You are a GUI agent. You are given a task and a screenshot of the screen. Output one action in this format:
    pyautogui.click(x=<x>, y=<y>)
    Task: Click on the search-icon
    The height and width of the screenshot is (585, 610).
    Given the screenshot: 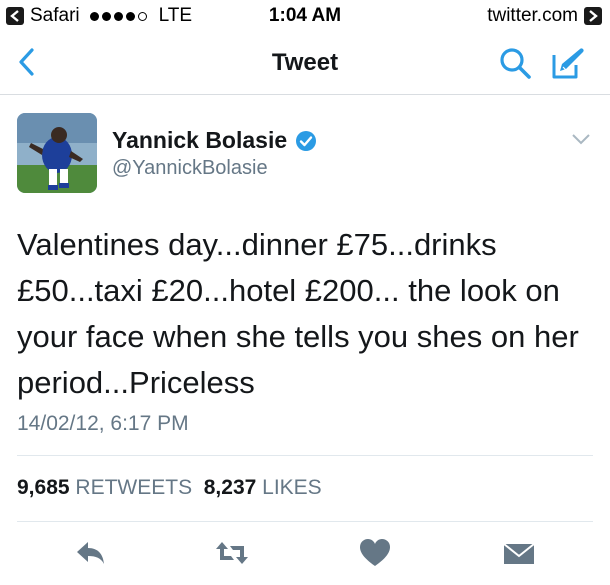 What is the action you would take?
    pyautogui.click(x=515, y=63)
    